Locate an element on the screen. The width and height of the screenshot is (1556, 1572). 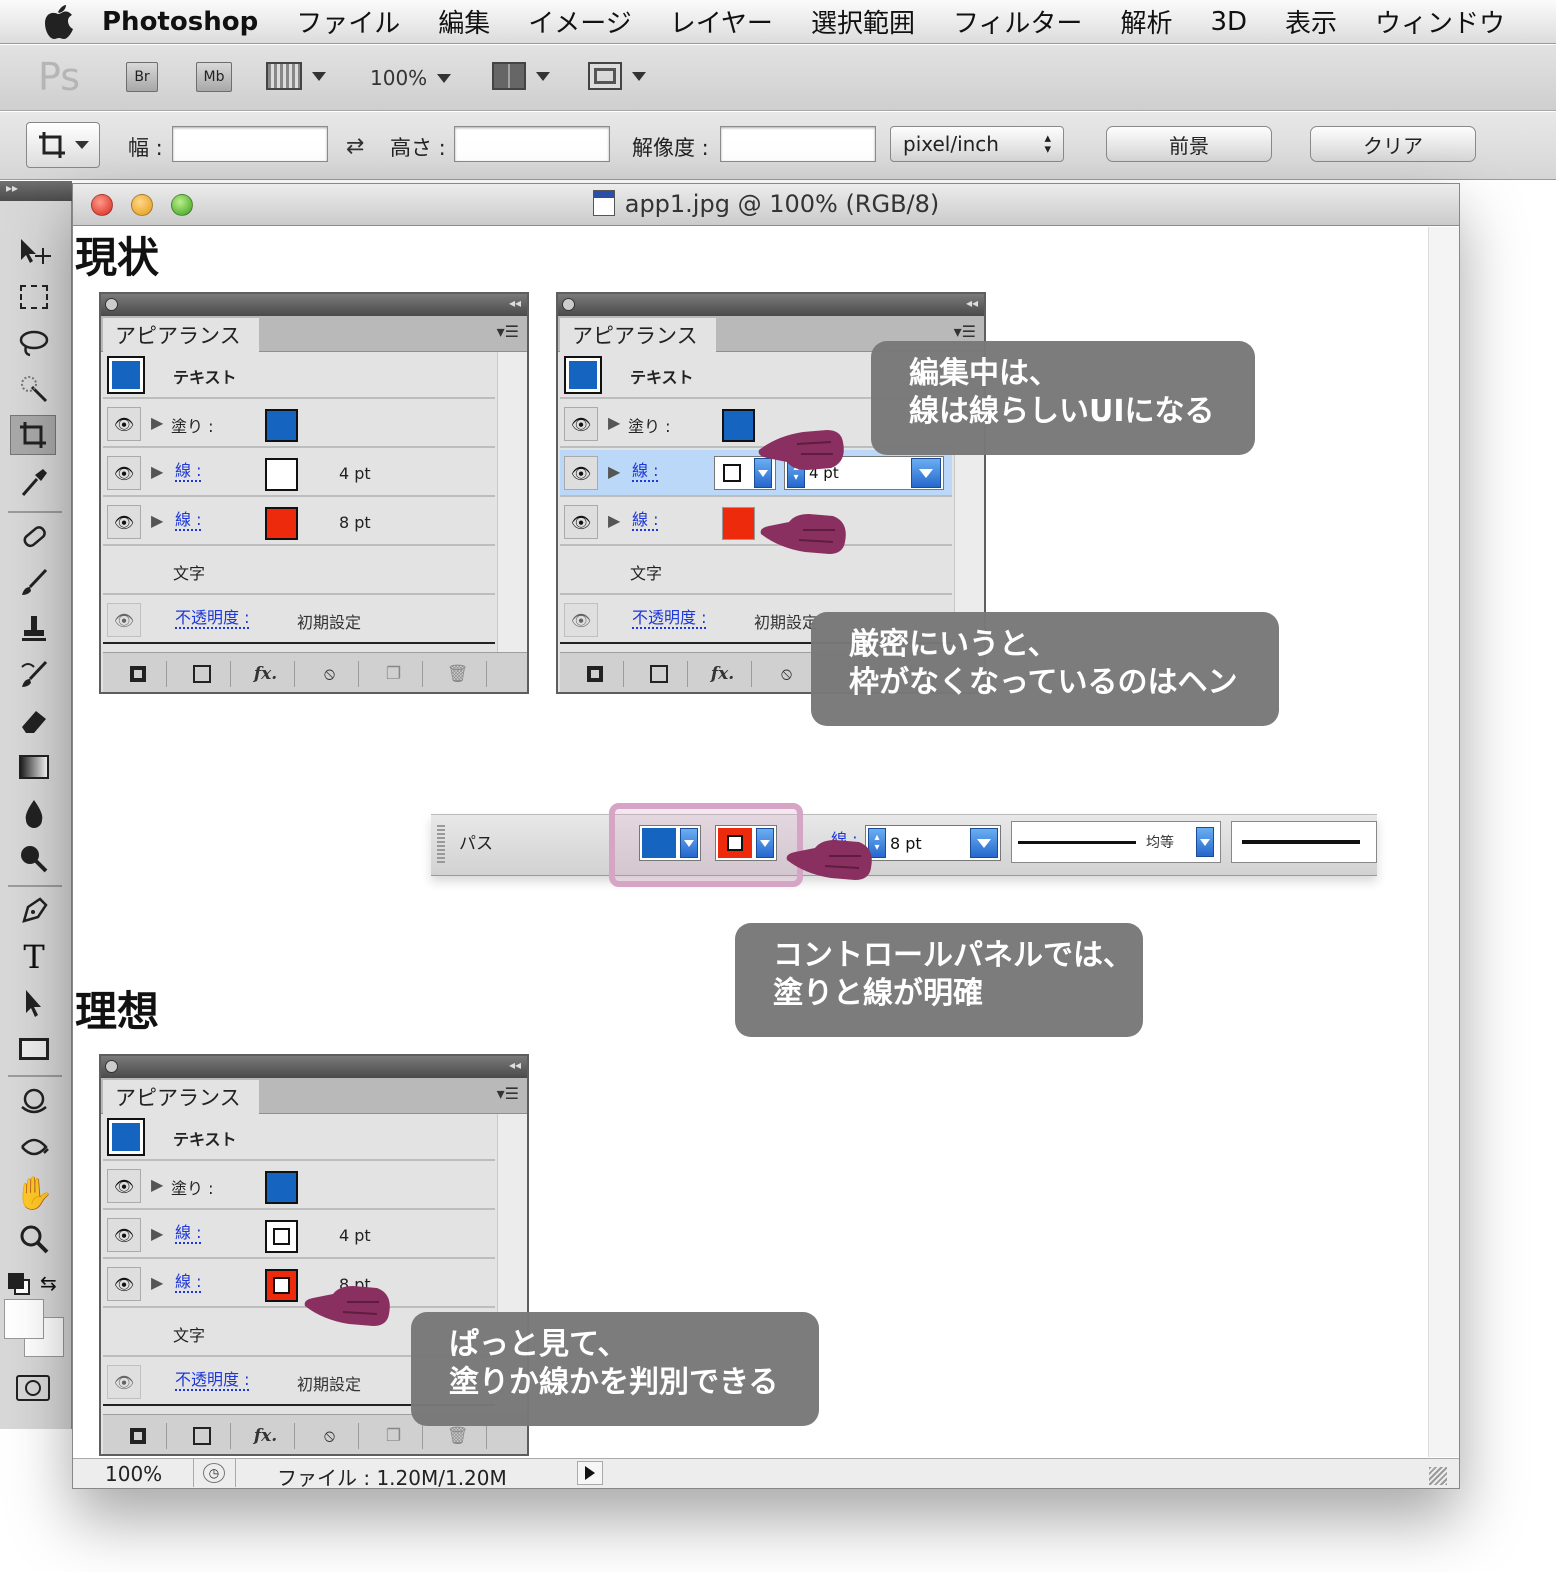
menu-window: ウィンドウ is located at coordinates (1440, 21).